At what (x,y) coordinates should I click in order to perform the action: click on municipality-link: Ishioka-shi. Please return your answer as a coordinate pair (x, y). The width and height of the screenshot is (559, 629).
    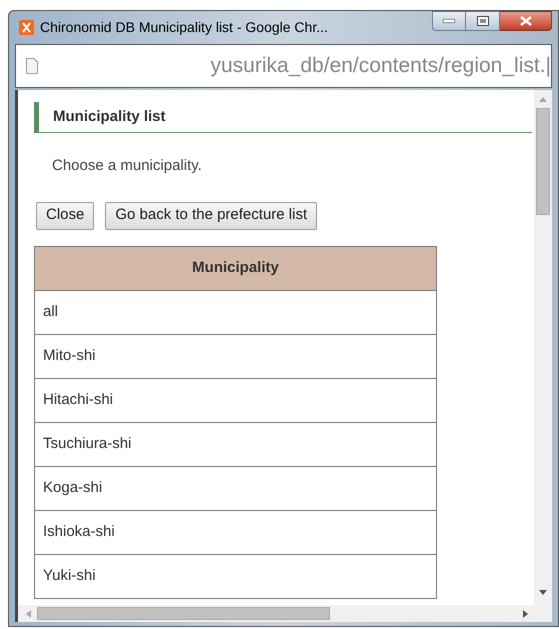
    Looking at the image, I should click on (235, 532).